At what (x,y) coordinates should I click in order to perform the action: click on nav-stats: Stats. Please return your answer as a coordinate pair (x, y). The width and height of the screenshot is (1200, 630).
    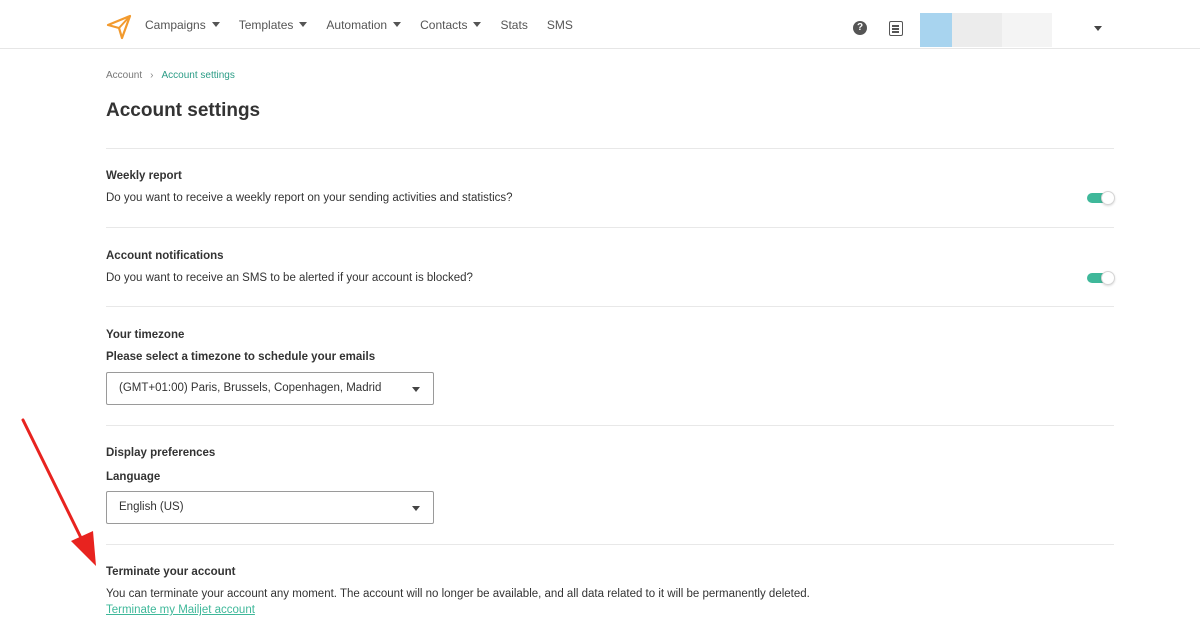
    Looking at the image, I should click on (513, 25).